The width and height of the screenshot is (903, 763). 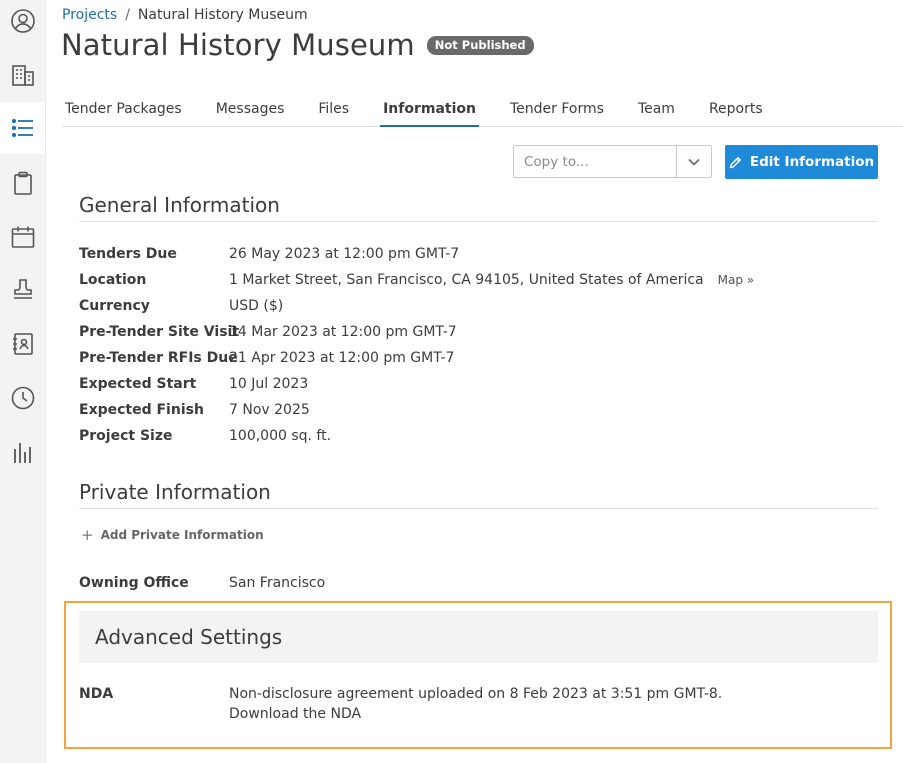 What do you see at coordinates (89, 15) in the screenshot?
I see `breadcrumb-projects-link: Projects` at bounding box center [89, 15].